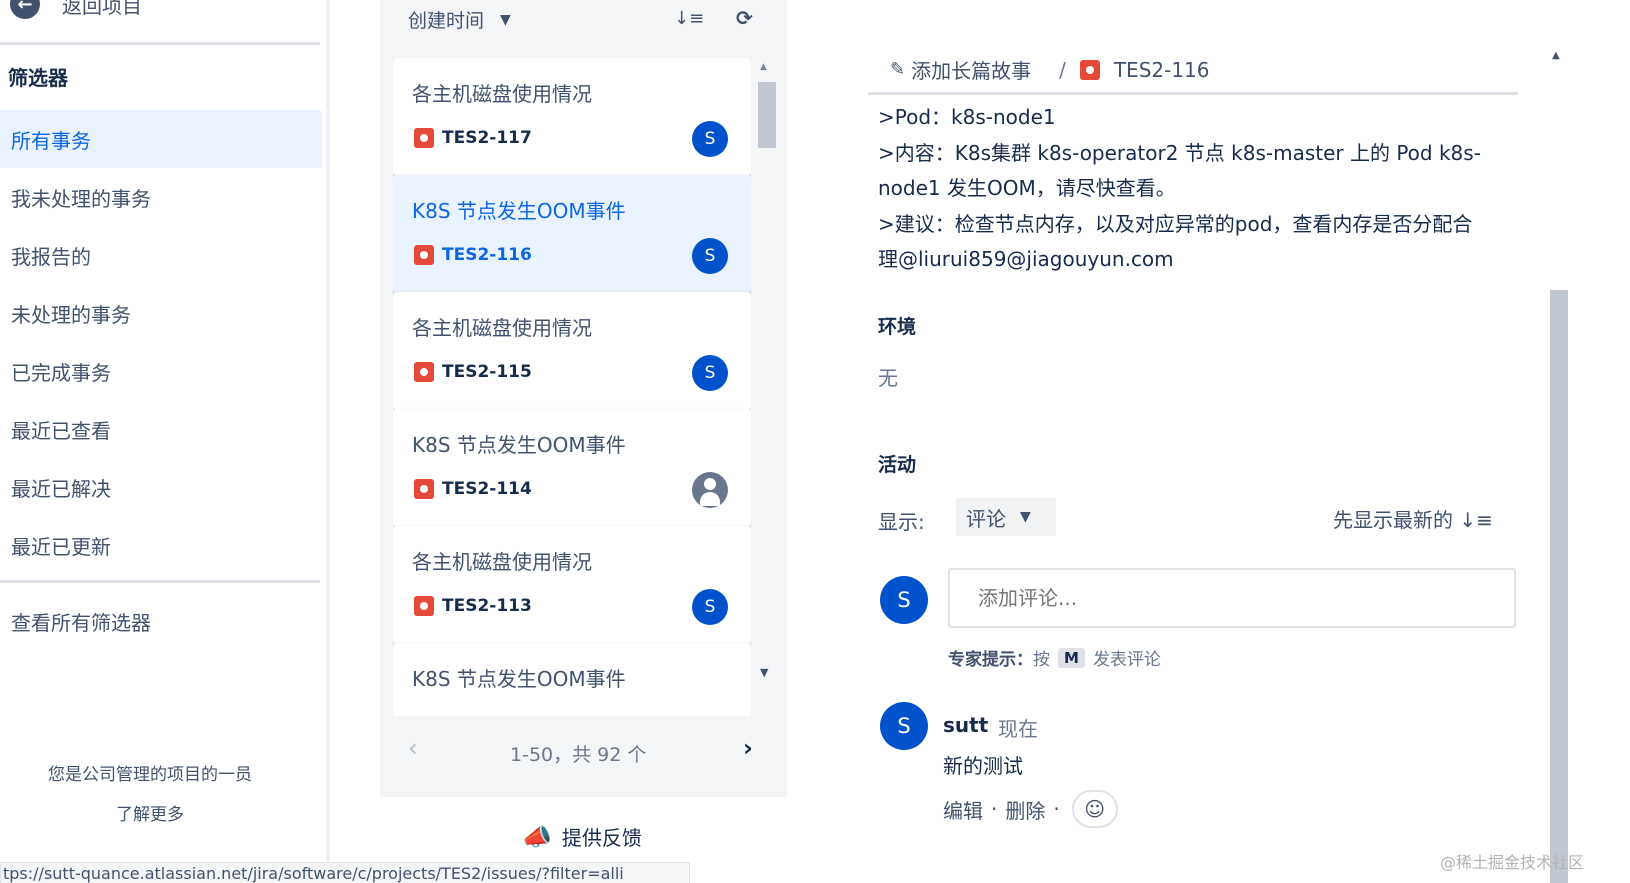 This screenshot has height=883, width=1630. What do you see at coordinates (161, 139) in the screenshot?
I see `sidebar-item-all-issues: 所有事务` at bounding box center [161, 139].